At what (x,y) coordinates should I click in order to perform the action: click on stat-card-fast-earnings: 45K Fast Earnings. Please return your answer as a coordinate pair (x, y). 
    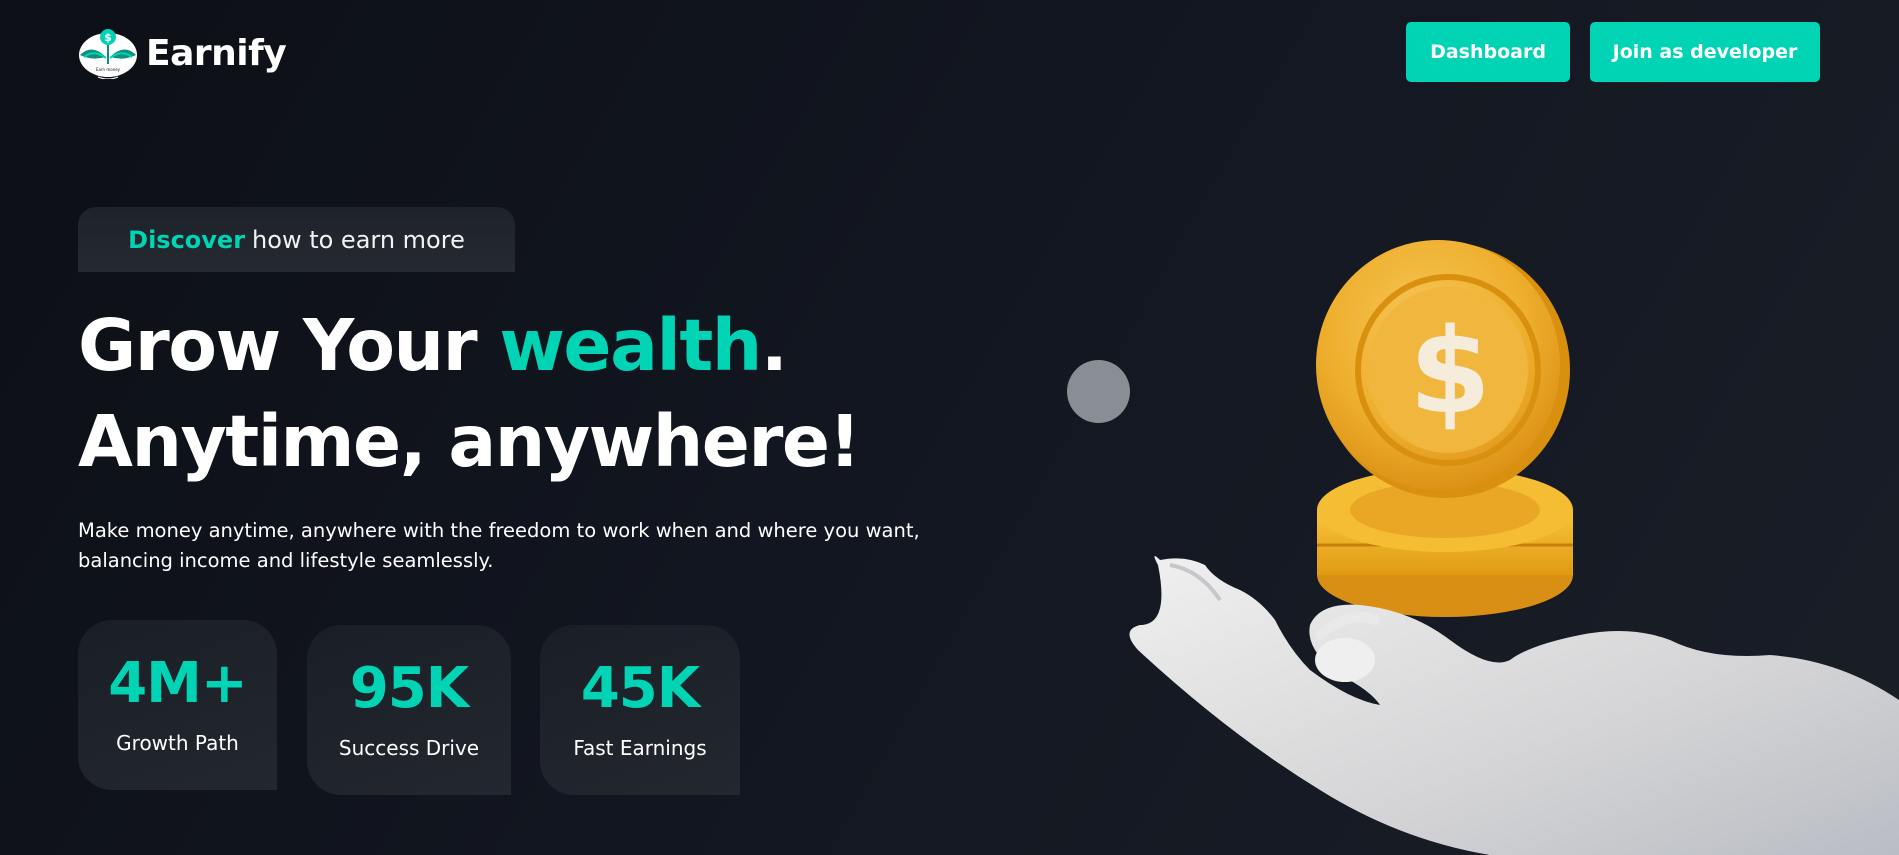
    Looking at the image, I should click on (640, 710).